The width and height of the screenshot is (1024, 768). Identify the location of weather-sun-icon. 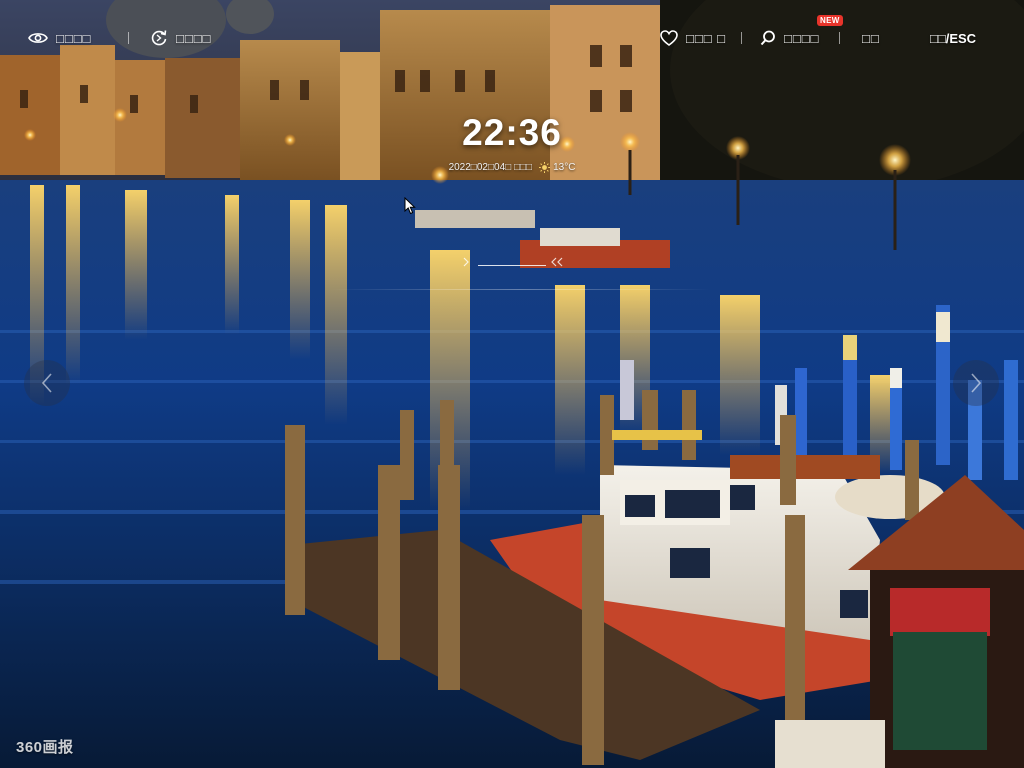
(545, 167).